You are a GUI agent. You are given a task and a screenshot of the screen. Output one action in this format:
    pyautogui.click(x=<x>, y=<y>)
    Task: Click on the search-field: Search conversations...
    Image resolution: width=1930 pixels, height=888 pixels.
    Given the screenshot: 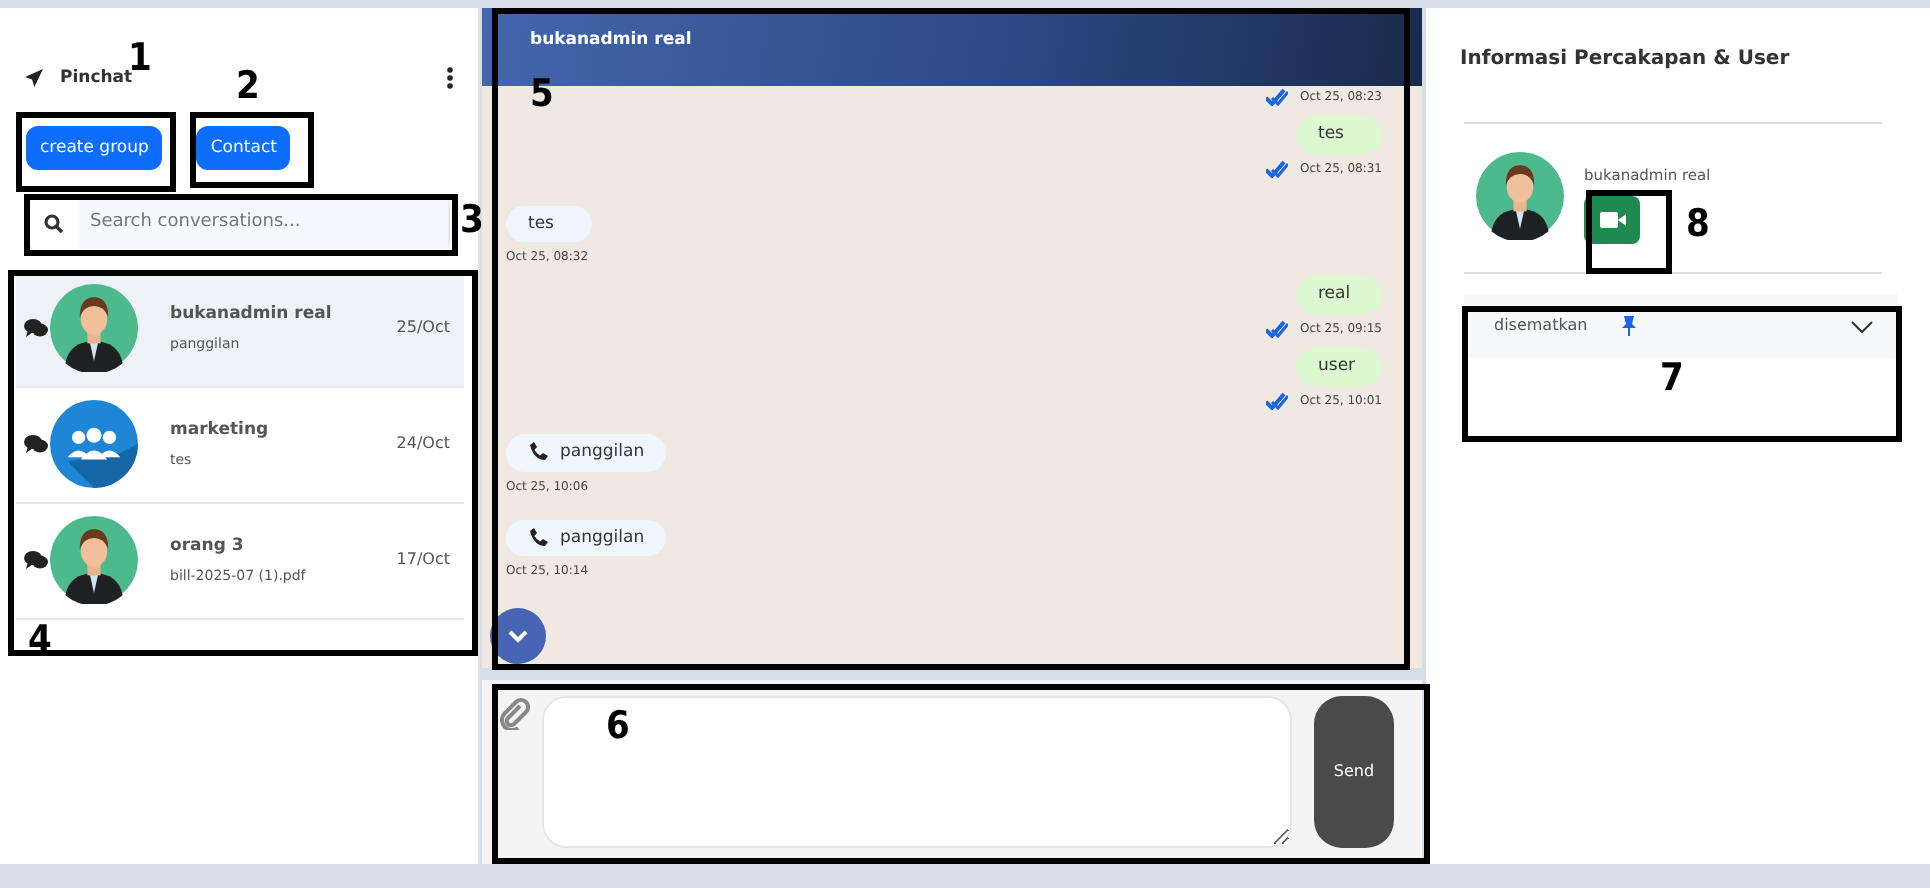 What is the action you would take?
    pyautogui.click(x=239, y=223)
    